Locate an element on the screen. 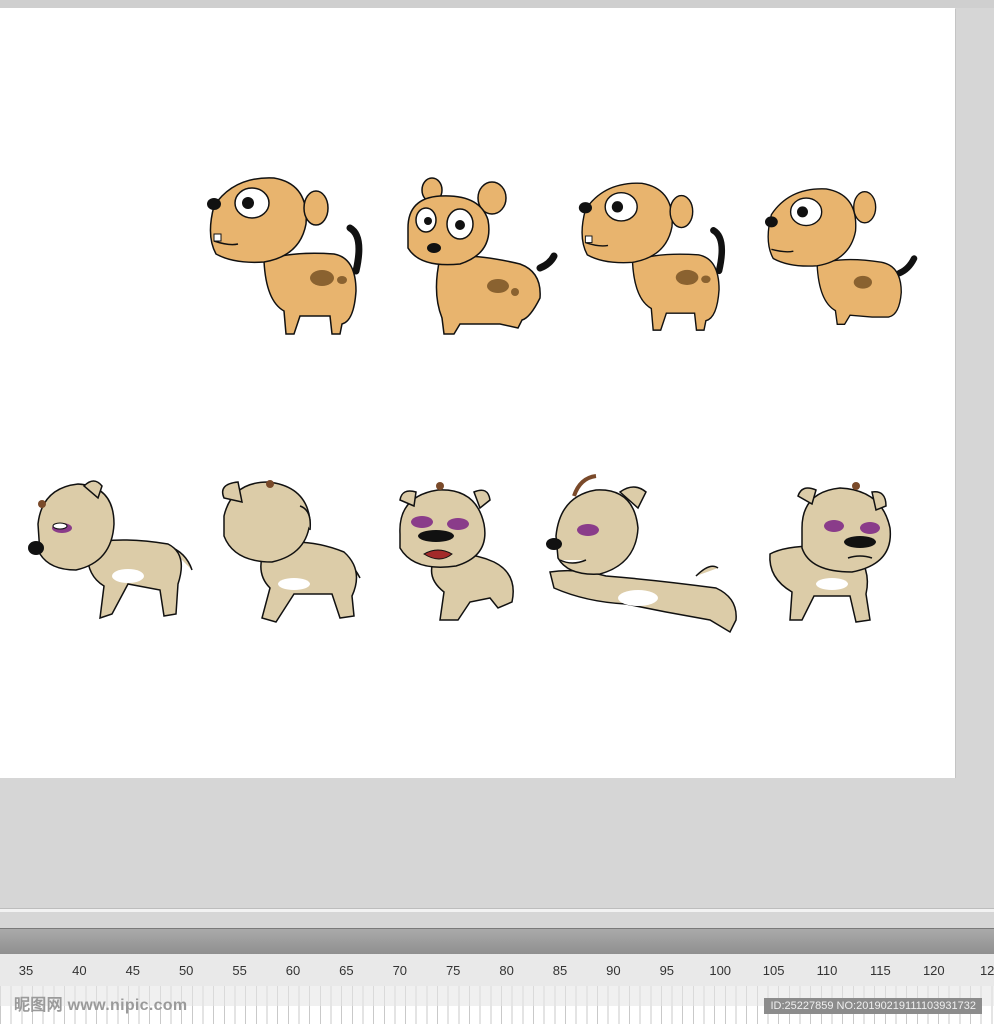  pasteboard-area is located at coordinates (497, 843).